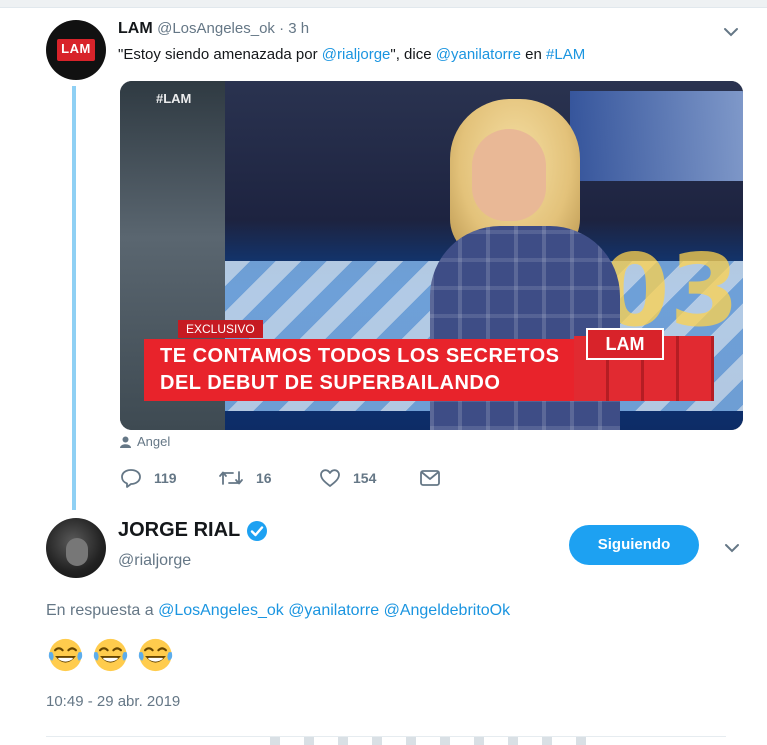  I want to click on tweet2-author-name: JORGE RIAL, so click(179, 530).